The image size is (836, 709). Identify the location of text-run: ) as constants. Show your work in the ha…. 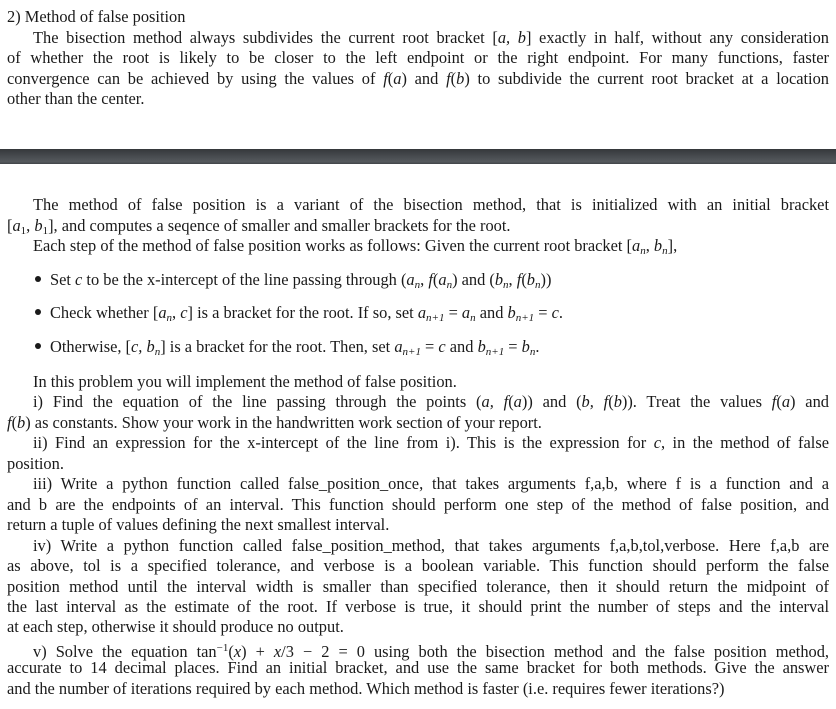
(283, 422).